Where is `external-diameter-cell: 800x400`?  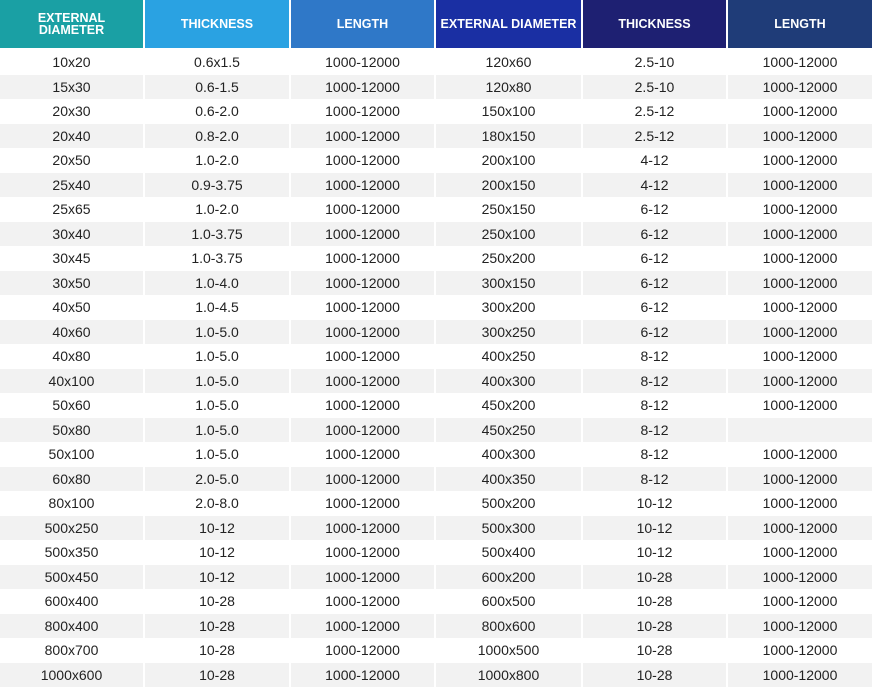 external-diameter-cell: 800x400 is located at coordinates (72, 625).